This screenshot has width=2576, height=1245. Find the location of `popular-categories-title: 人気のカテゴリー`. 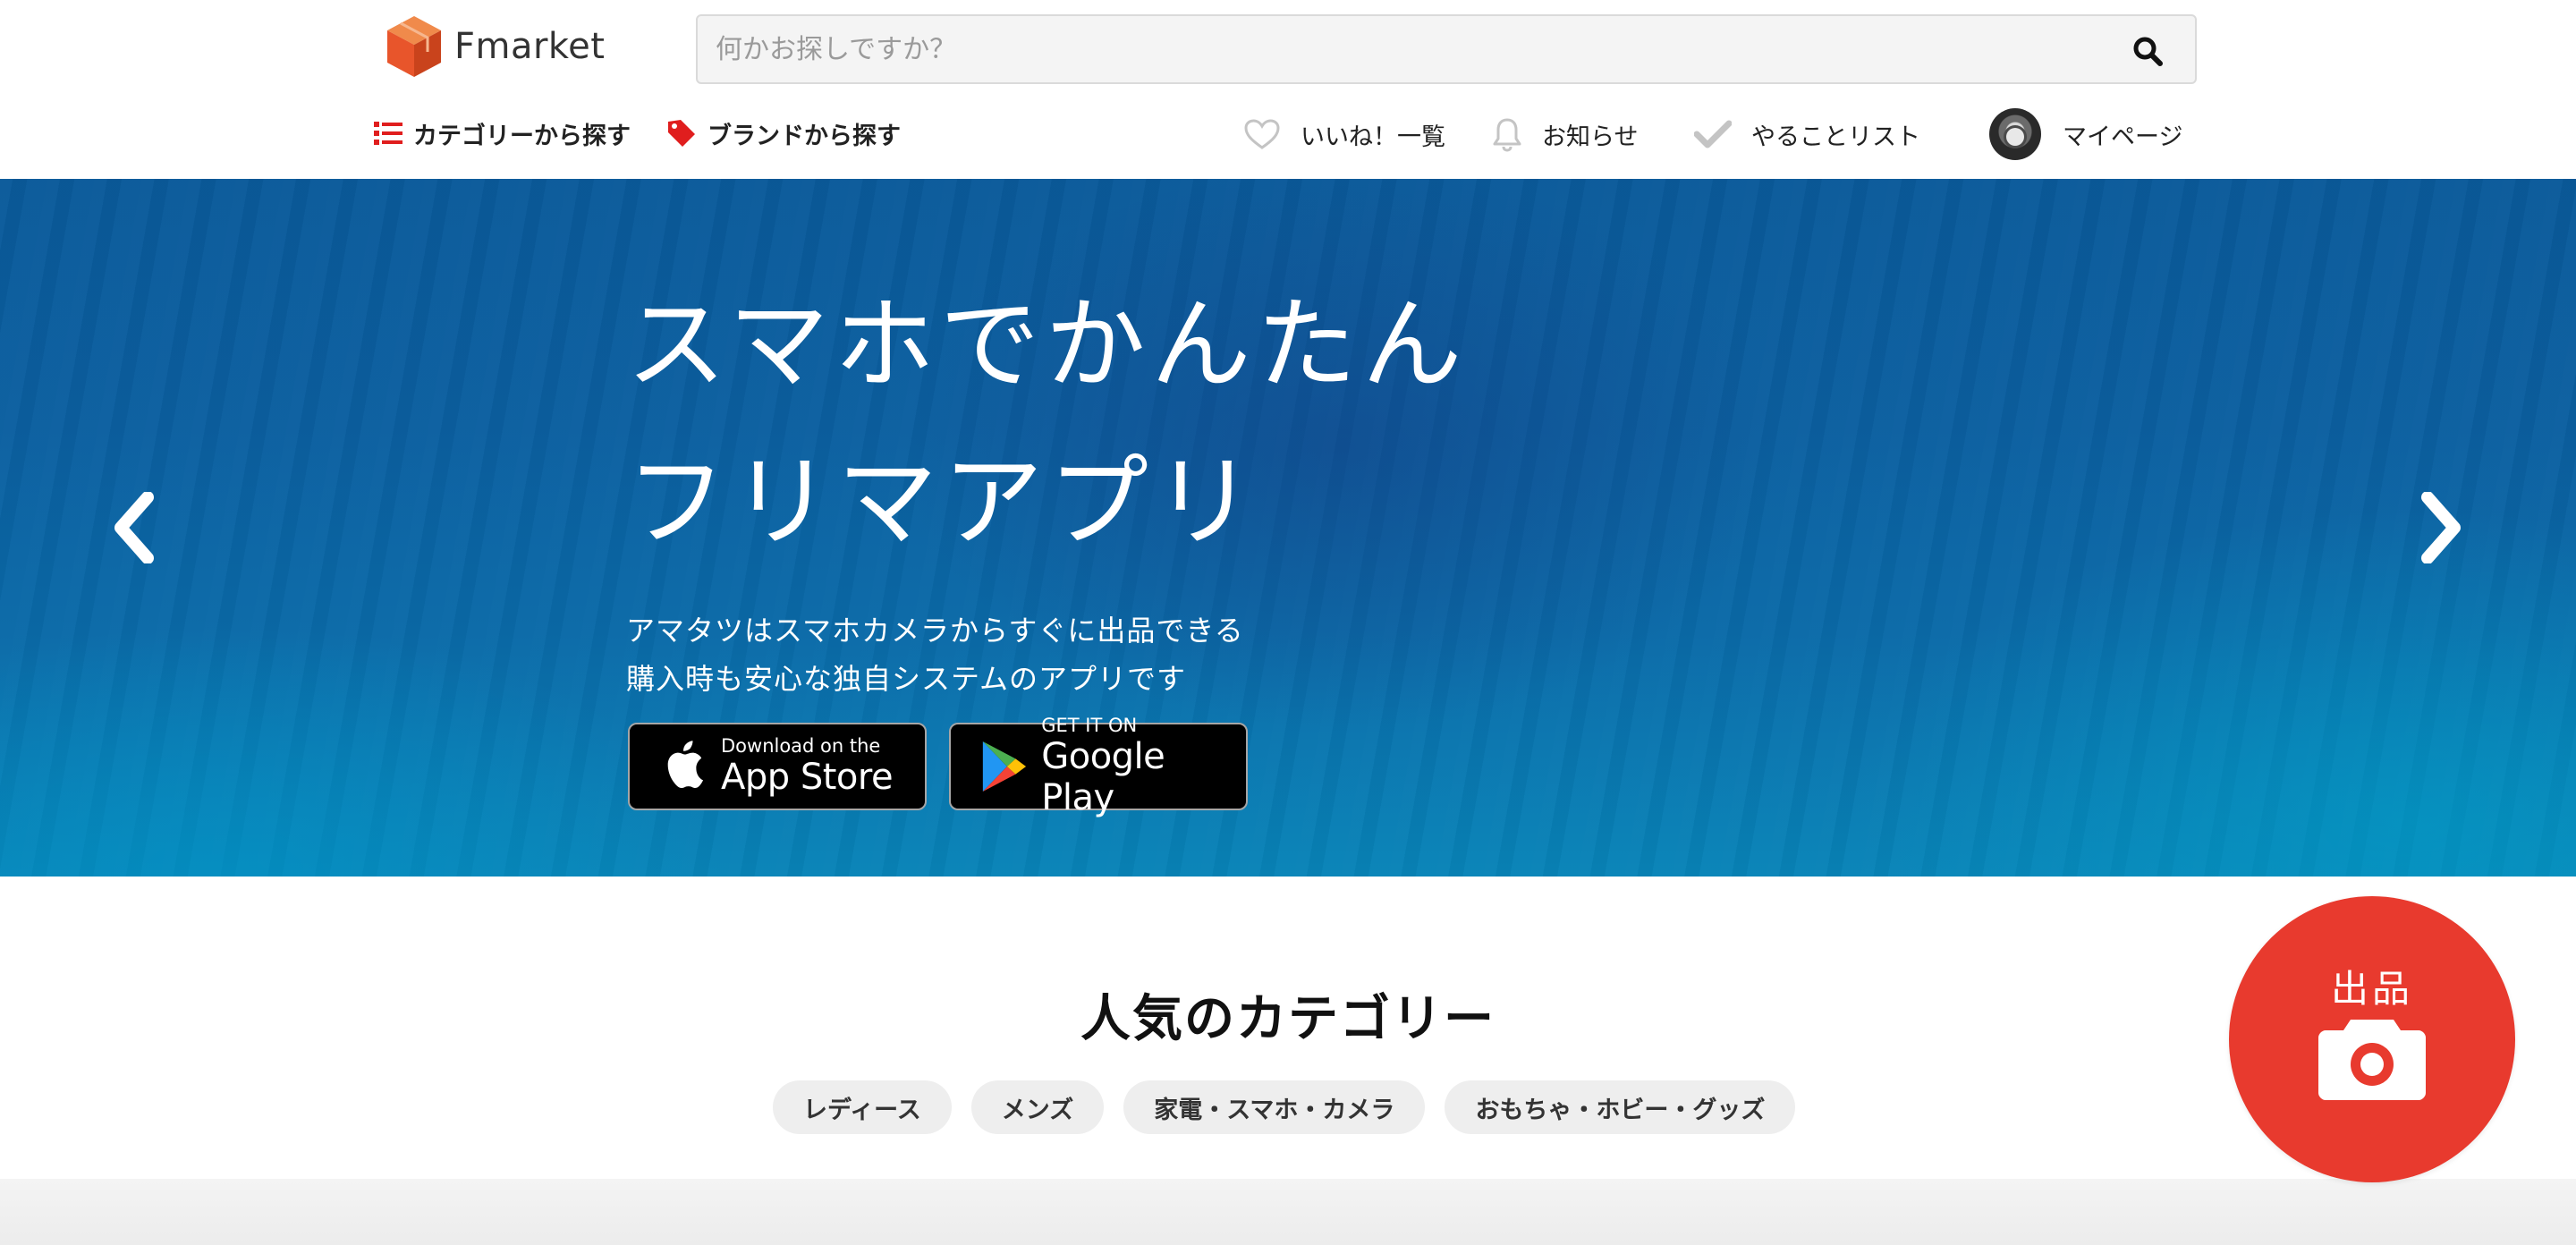

popular-categories-title: 人気のカテゴリー is located at coordinates (1288, 1019).